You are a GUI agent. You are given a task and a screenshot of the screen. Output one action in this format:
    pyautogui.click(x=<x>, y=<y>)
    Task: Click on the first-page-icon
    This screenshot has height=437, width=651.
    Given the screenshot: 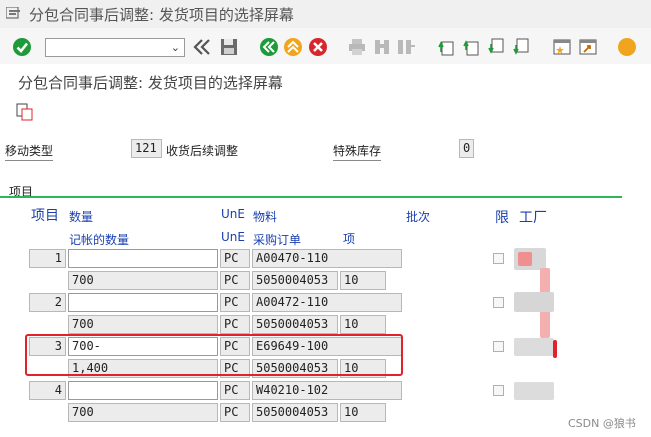 What is the action you would take?
    pyautogui.click(x=446, y=48)
    